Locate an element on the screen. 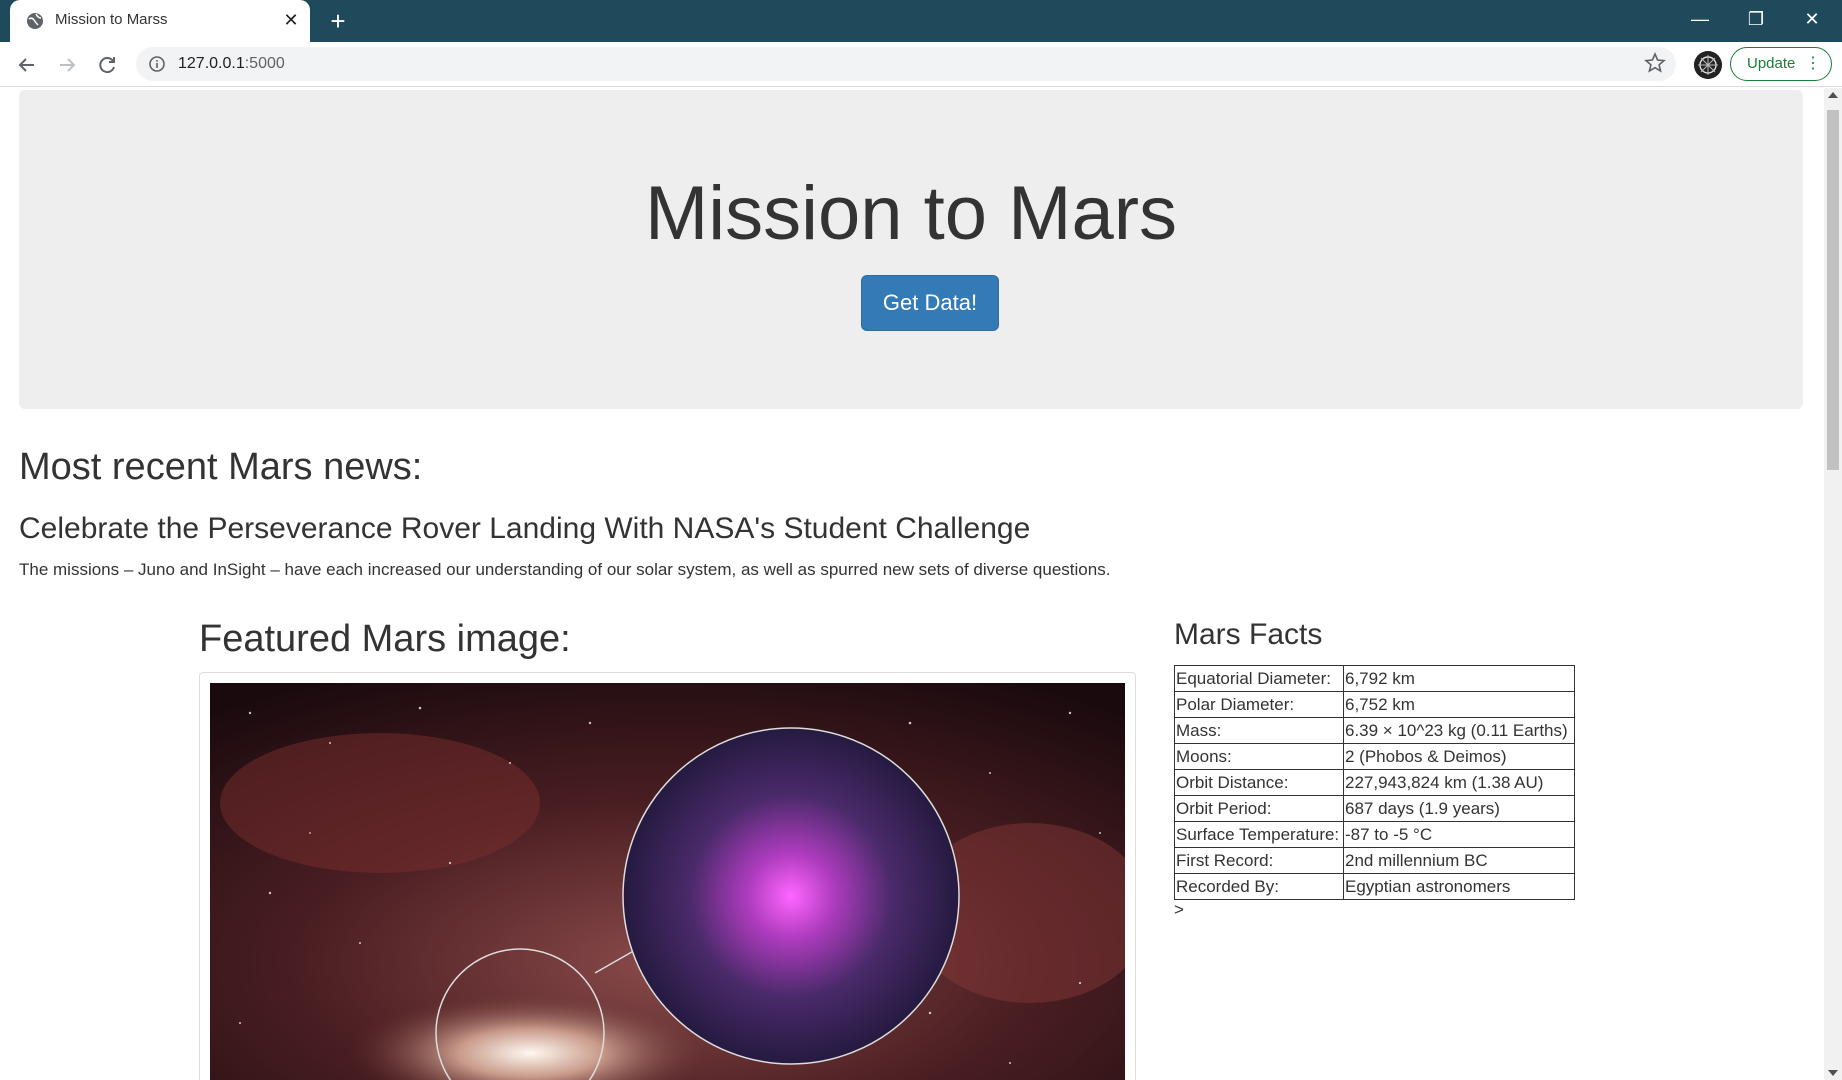 This screenshot has height=1080, width=1842. fact-label: Polar Diameter: is located at coordinates (1259, 704).